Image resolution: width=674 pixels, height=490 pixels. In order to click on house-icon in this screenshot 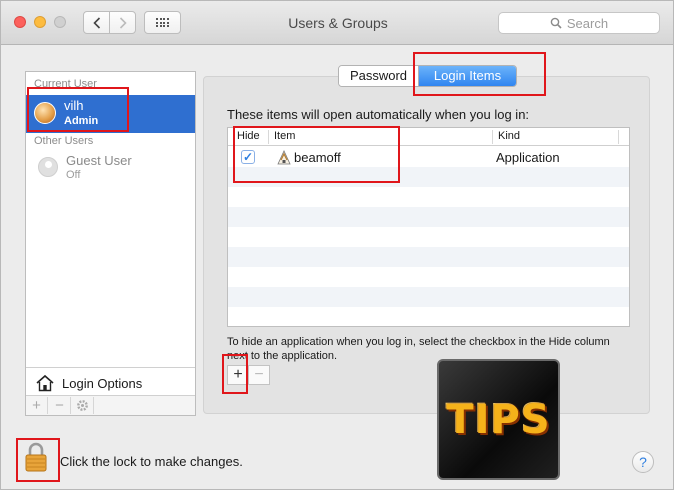, I will do `click(45, 383)`.